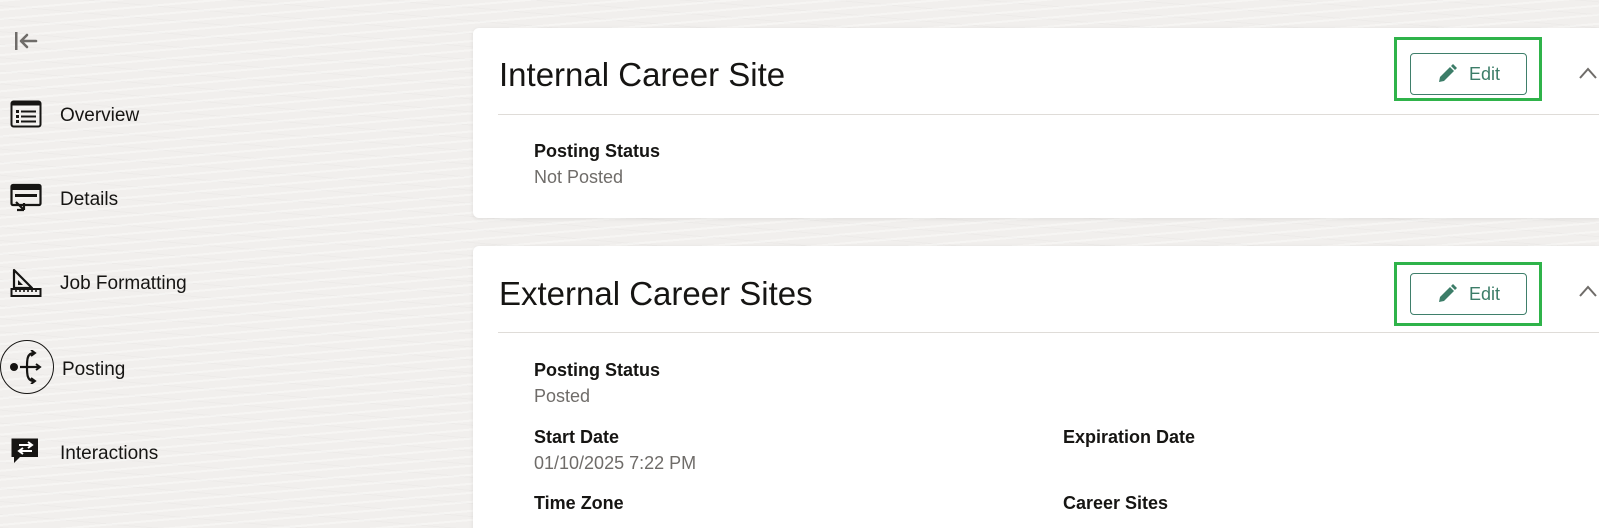 The height and width of the screenshot is (528, 1599). I want to click on sidebar-item-label: Job Formatting, so click(123, 283).